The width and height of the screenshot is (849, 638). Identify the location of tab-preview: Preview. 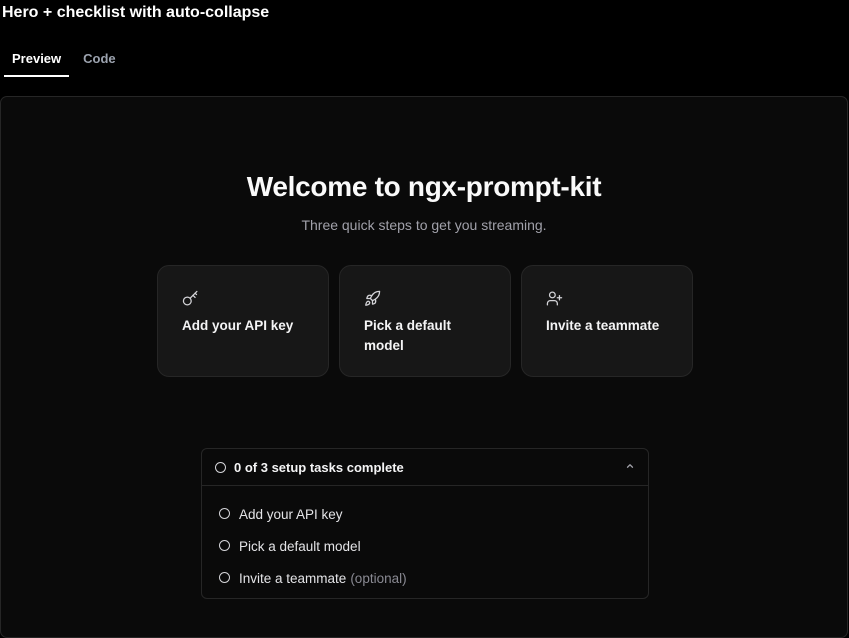
(37, 60).